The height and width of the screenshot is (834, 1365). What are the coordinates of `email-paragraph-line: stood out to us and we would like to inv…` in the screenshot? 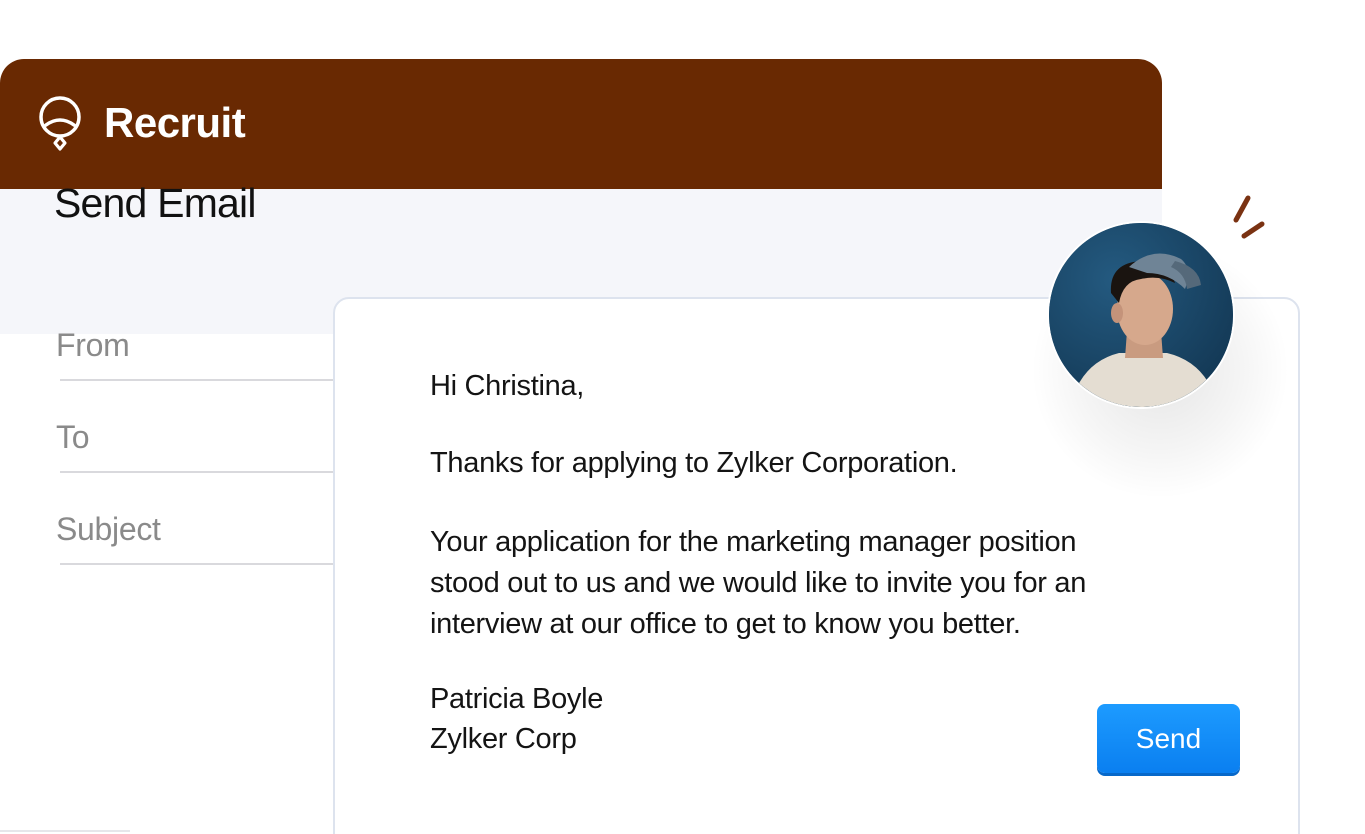 It's located at (758, 583).